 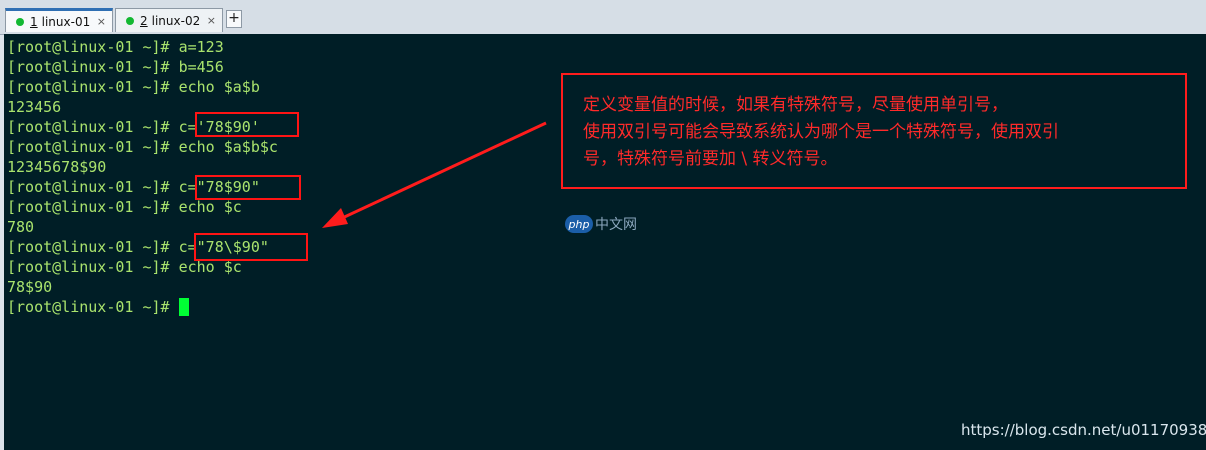 I want to click on terminal-prompt-line: [root@linux-01 ~]#, so click(x=98, y=307).